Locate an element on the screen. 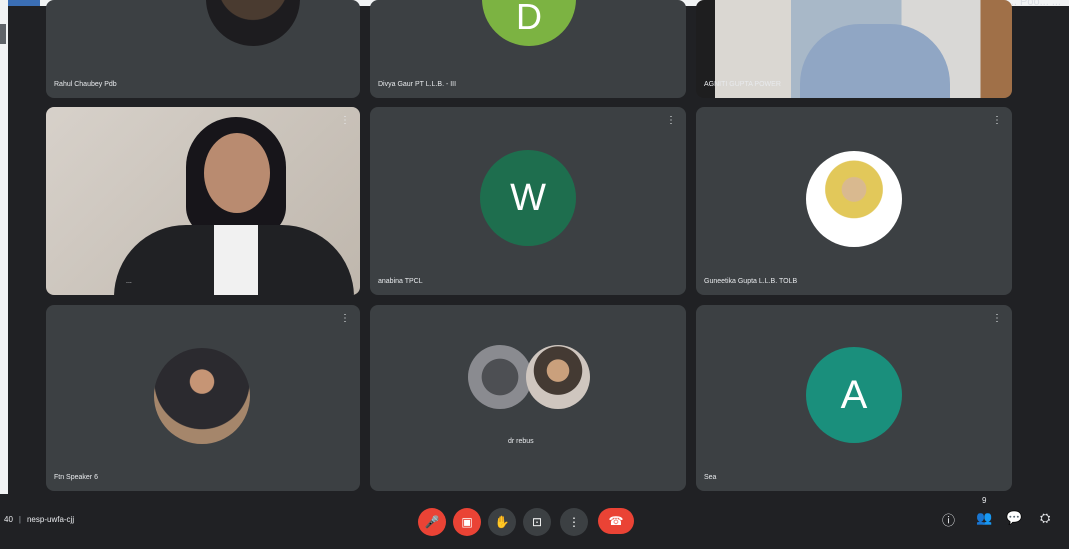 This screenshot has width=1069, height=549. participant-video-collar is located at coordinates (236, 260).